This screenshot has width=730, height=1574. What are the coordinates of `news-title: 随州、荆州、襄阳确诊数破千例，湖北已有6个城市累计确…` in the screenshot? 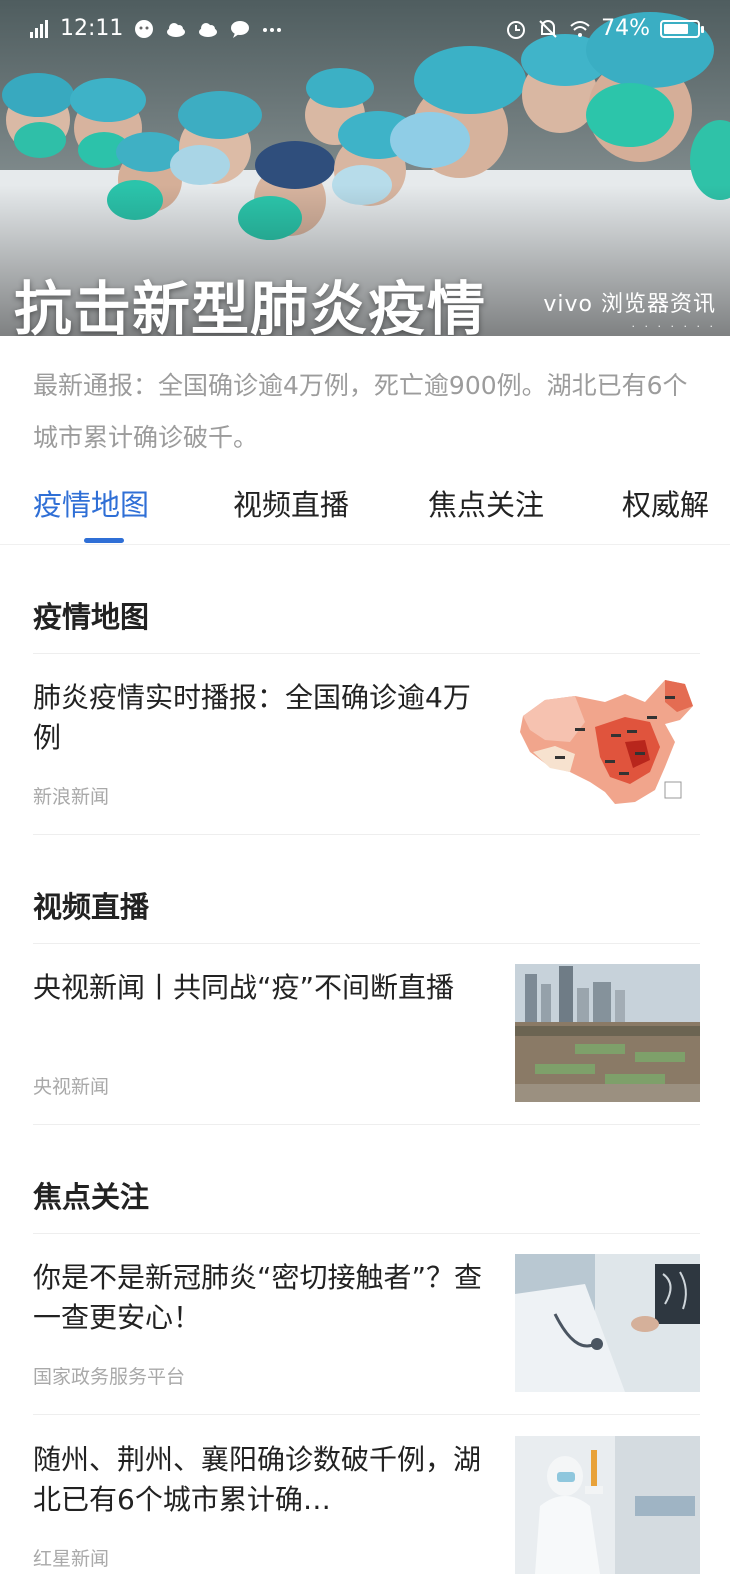 It's located at (263, 1480).